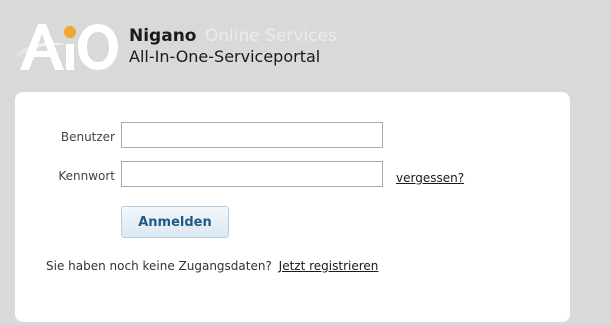 The width and height of the screenshot is (611, 325). I want to click on brand-name: Nigano, so click(163, 36).